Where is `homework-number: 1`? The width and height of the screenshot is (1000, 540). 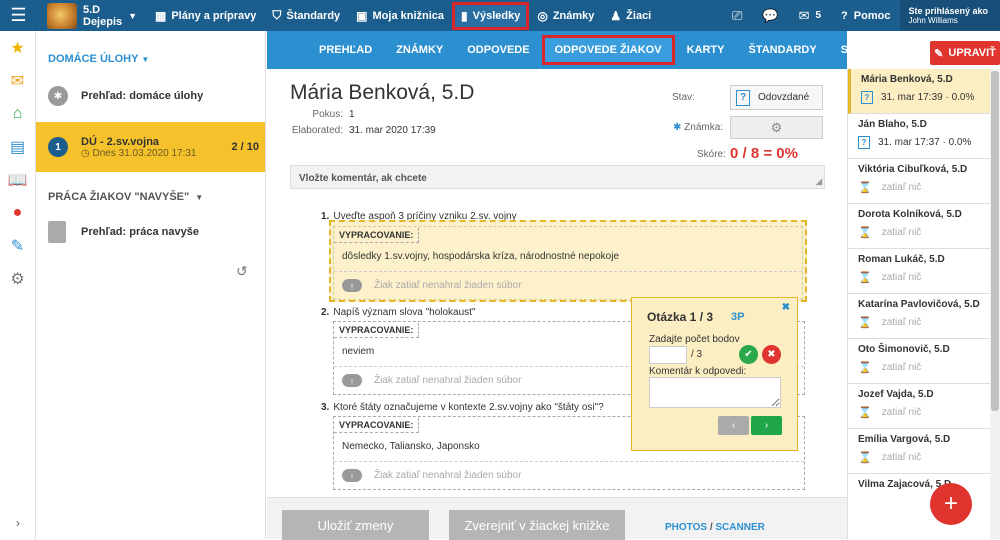 homework-number: 1 is located at coordinates (58, 147).